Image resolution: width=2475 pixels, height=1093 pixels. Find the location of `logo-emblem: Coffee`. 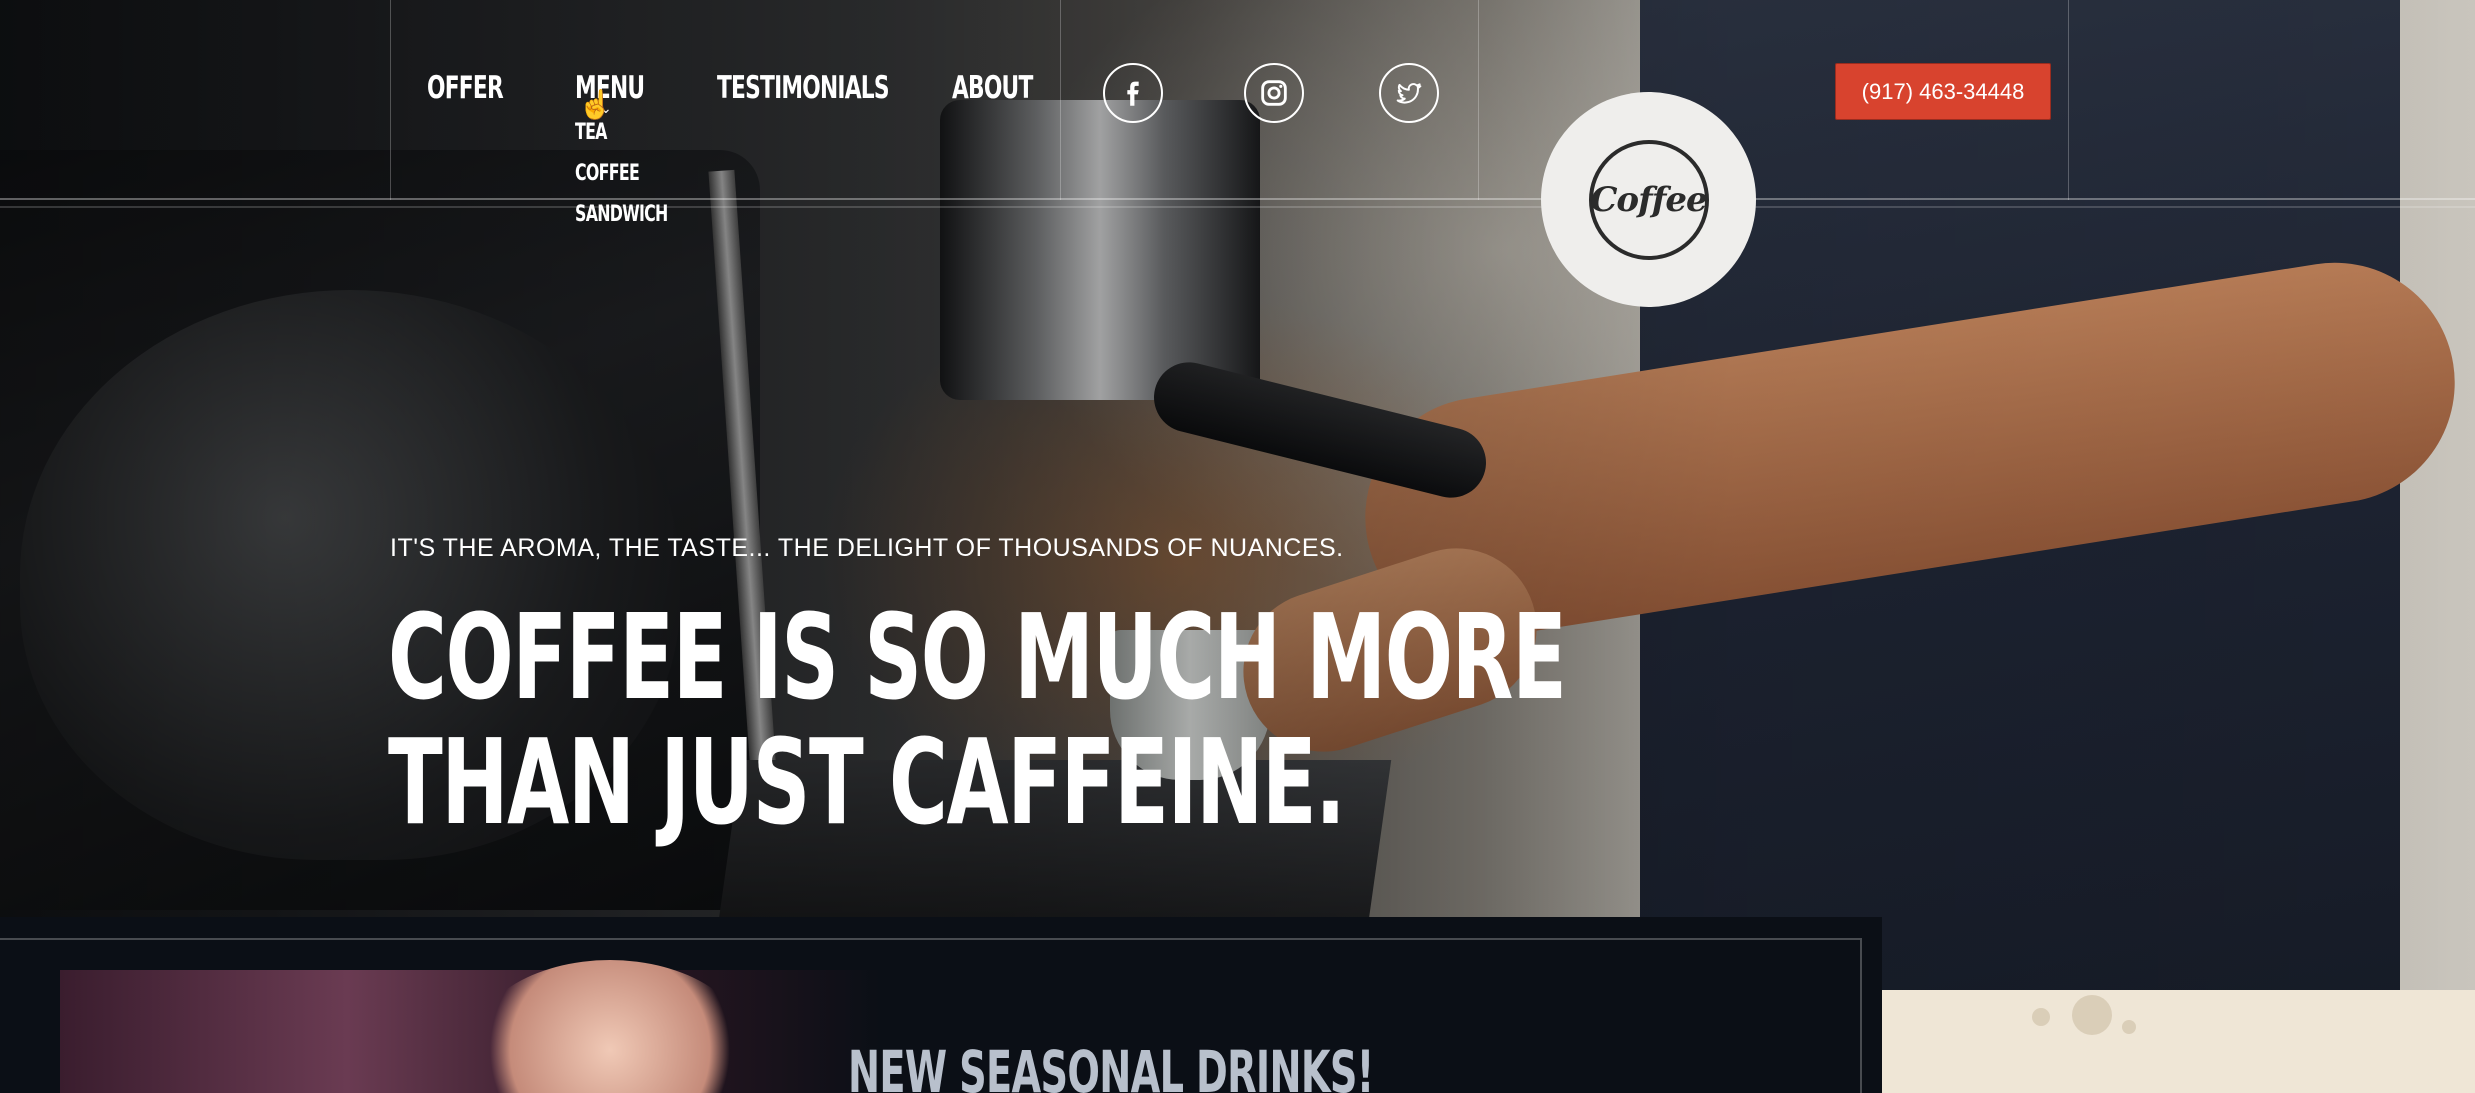

logo-emblem: Coffee is located at coordinates (1648, 199).